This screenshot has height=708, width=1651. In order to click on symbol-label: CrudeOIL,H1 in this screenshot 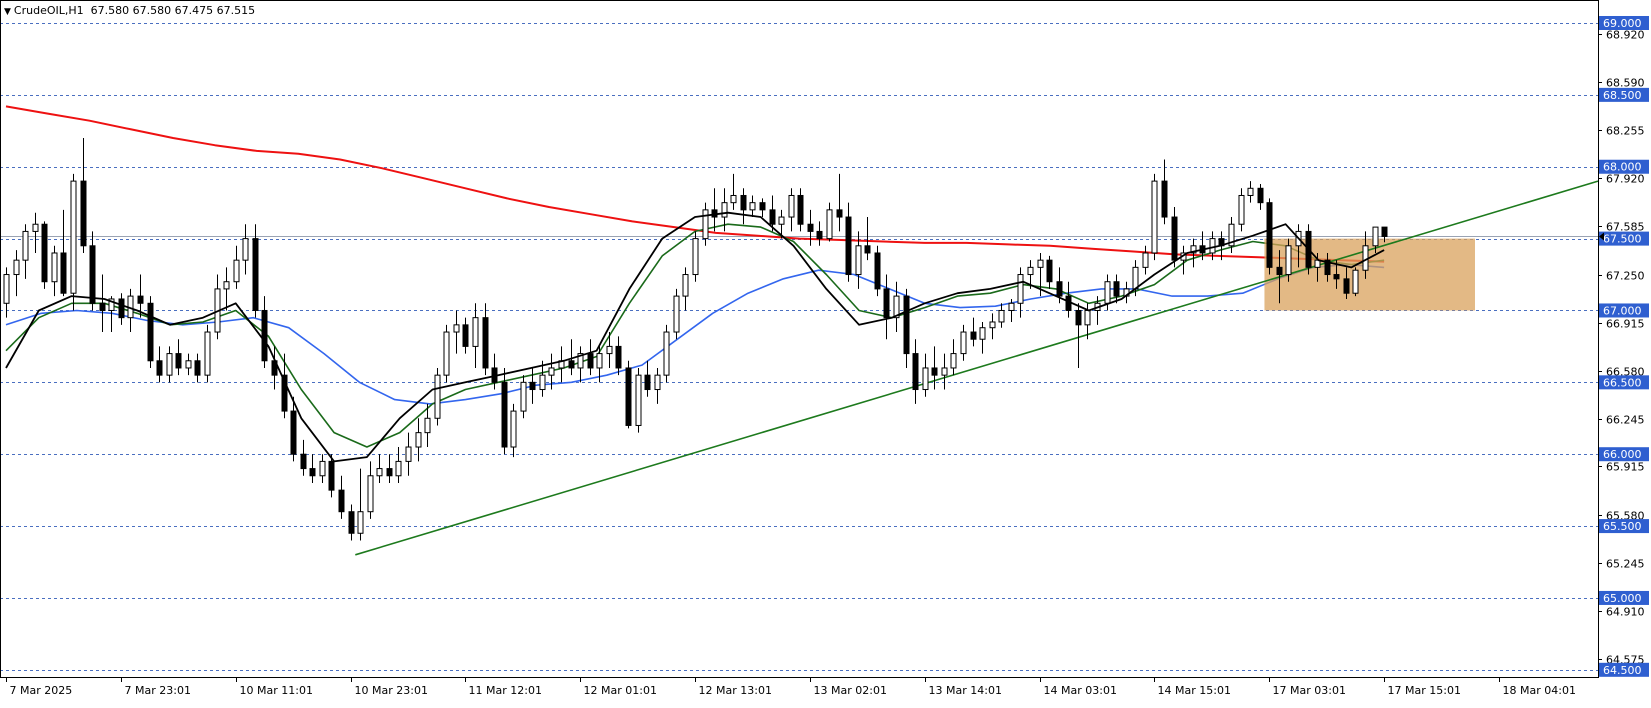, I will do `click(48, 10)`.